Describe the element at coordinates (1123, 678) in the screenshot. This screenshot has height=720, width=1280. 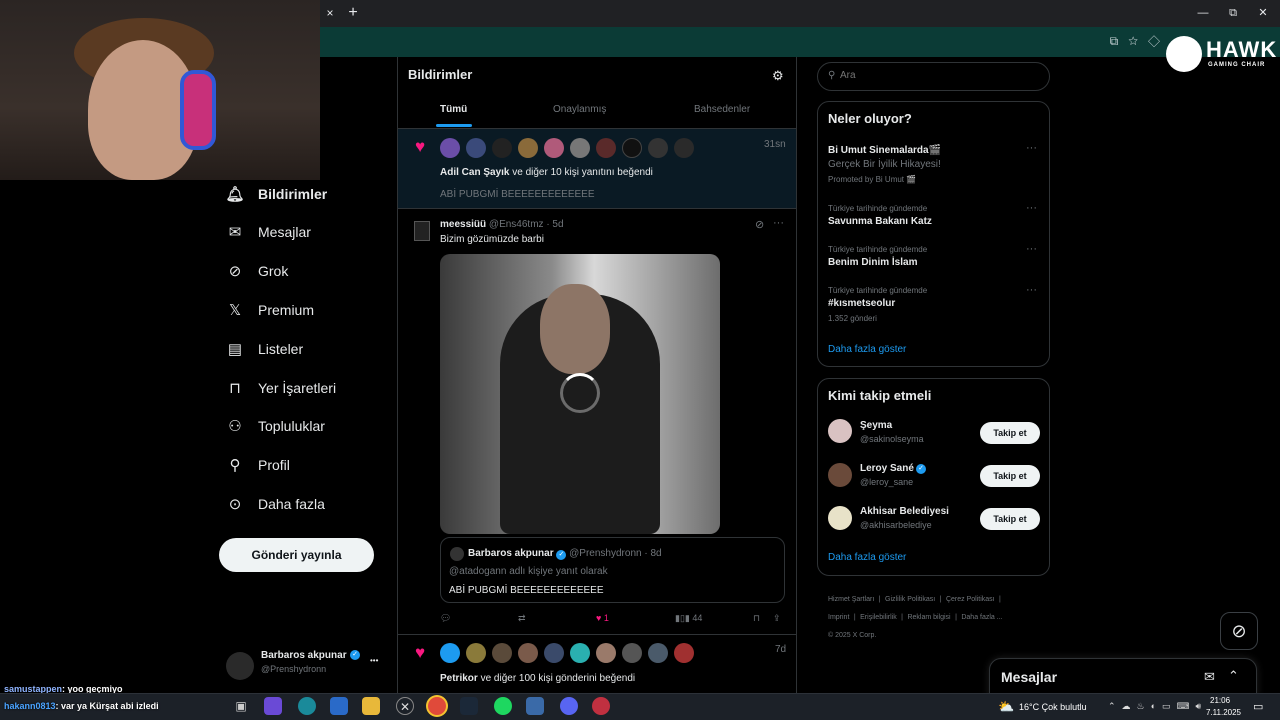
I see `messages-drawer: Mesajlar ✉︎ ⌃` at that location.